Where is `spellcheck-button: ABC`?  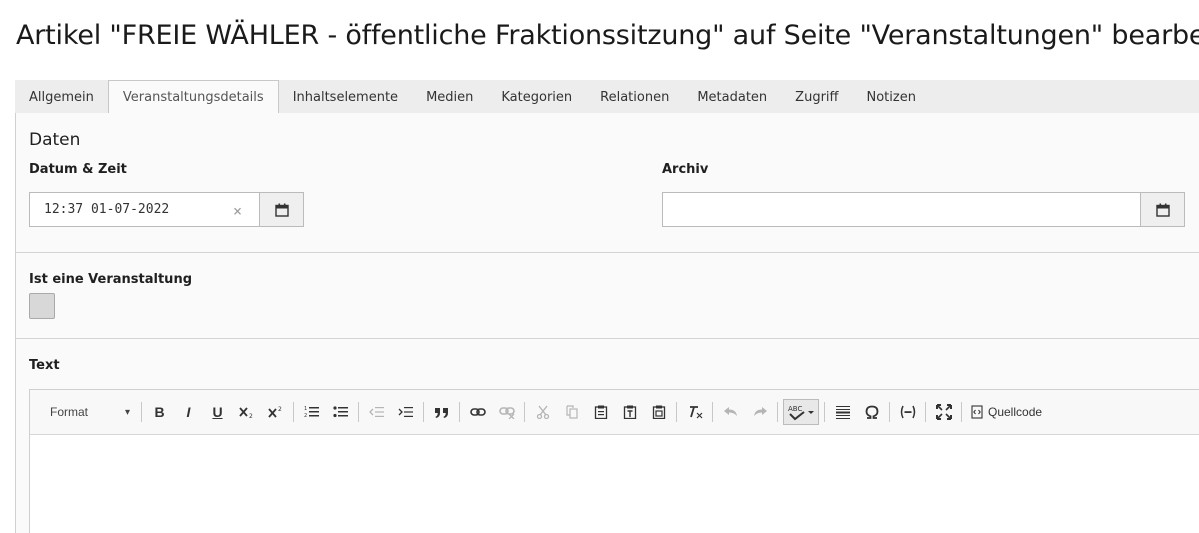 spellcheck-button: ABC is located at coordinates (801, 412).